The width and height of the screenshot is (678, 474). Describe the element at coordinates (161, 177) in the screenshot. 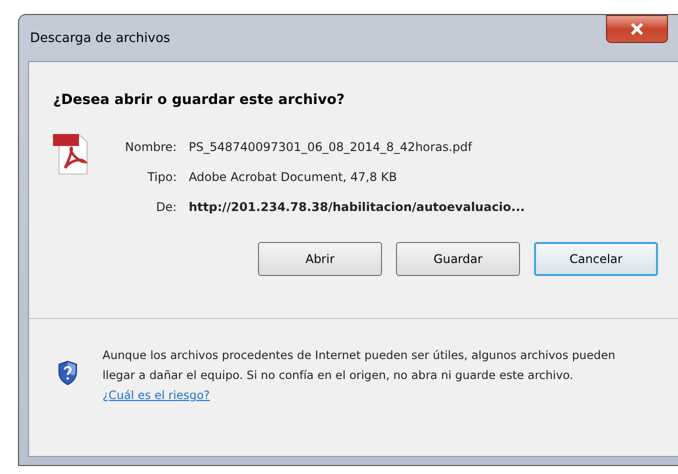

I see `field-label: Tipo:` at that location.